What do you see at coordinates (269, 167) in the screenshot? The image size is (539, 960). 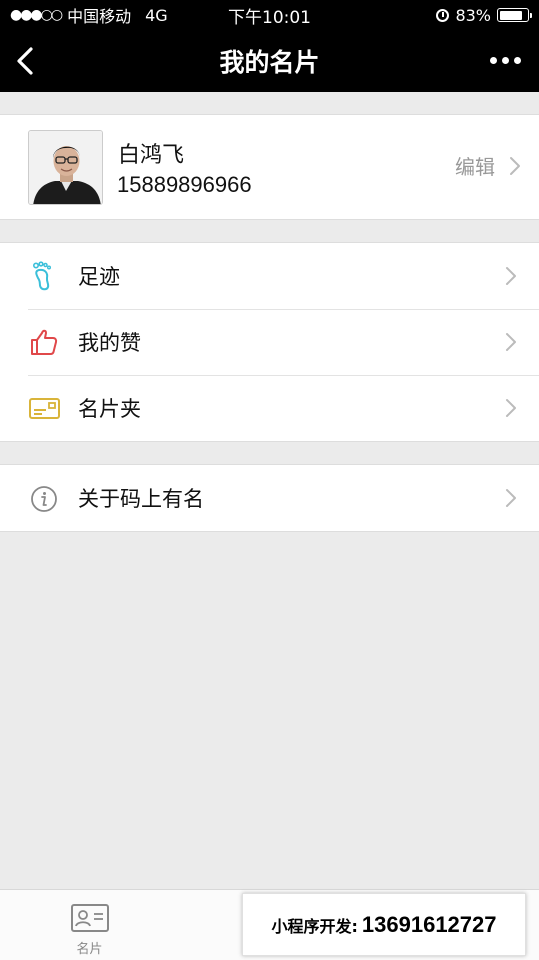 I see `profile-card: 白鸿飞 15889896966 编辑` at bounding box center [269, 167].